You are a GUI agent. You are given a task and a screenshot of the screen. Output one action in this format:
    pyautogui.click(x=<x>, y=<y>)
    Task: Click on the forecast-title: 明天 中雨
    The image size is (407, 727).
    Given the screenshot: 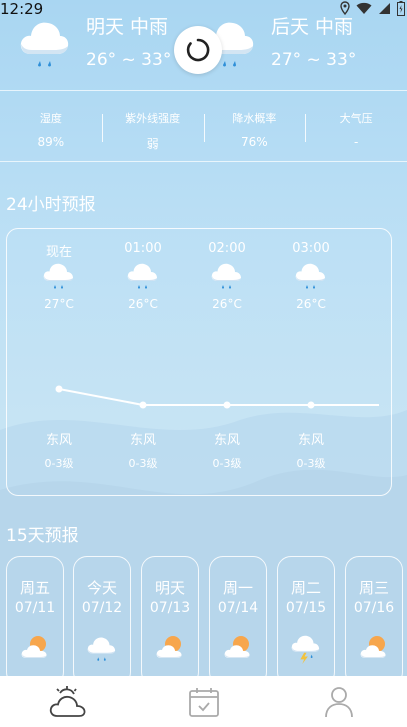 What is the action you would take?
    pyautogui.click(x=127, y=27)
    